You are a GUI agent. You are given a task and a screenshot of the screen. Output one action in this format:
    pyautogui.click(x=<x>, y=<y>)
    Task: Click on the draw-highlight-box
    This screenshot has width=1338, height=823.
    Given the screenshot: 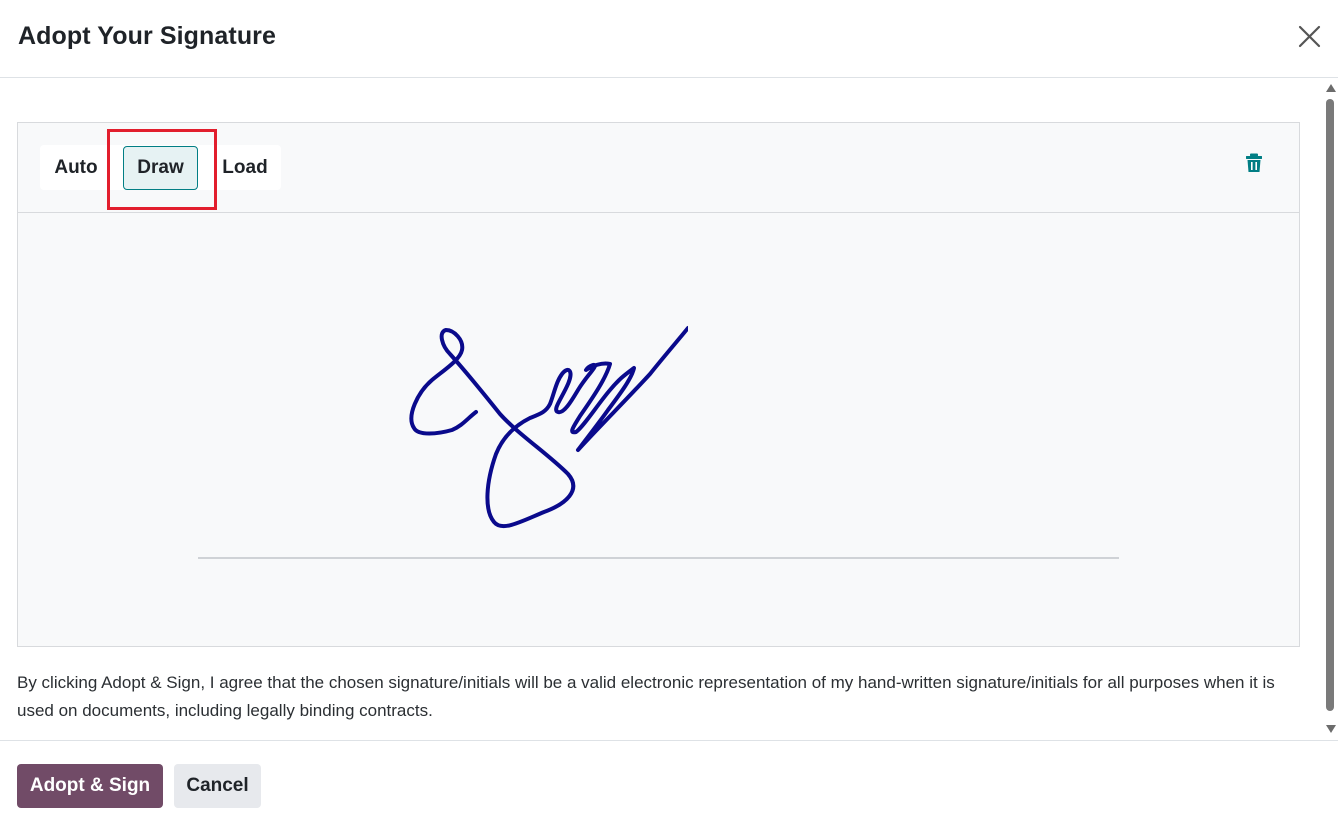 What is the action you would take?
    pyautogui.click(x=162, y=169)
    